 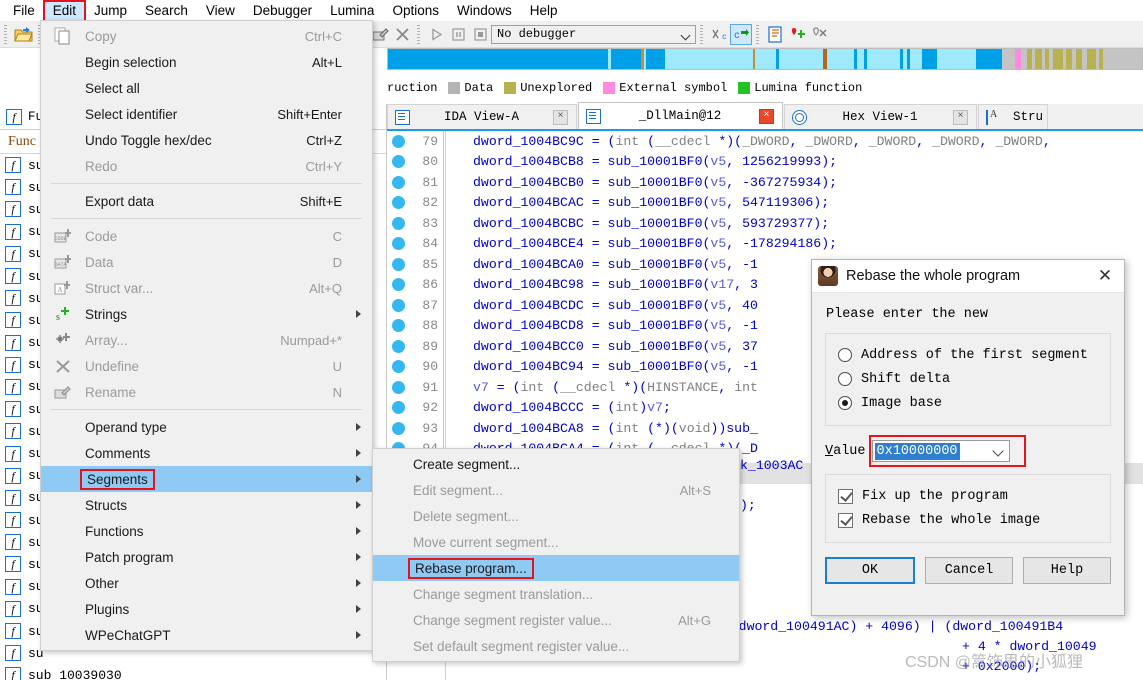 What do you see at coordinates (593, 34) in the screenshot?
I see `debugger-selector: No debugger` at bounding box center [593, 34].